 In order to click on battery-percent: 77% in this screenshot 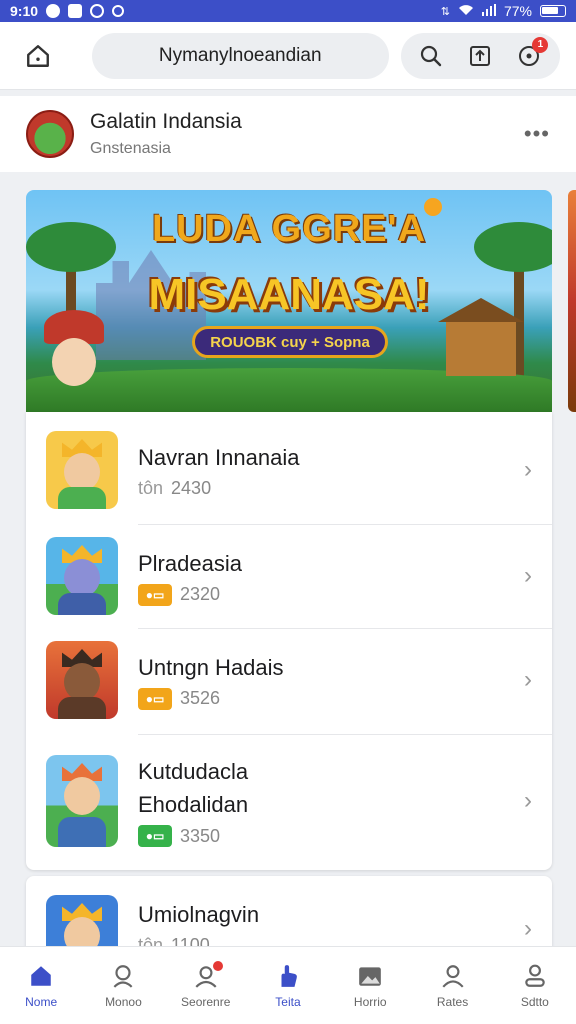, I will do `click(517, 11)`.